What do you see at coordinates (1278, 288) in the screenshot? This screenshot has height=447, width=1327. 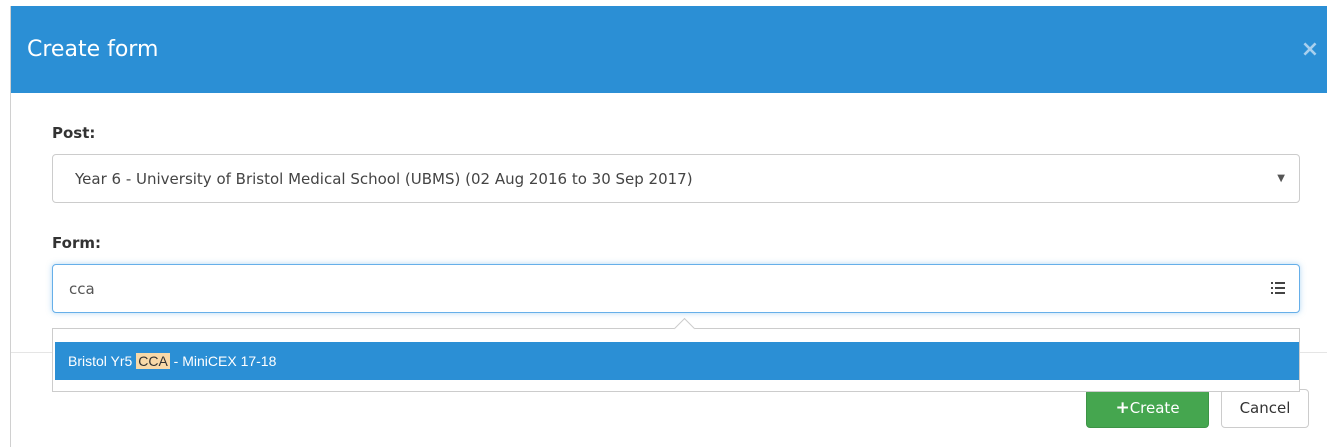 I see `list-icon` at bounding box center [1278, 288].